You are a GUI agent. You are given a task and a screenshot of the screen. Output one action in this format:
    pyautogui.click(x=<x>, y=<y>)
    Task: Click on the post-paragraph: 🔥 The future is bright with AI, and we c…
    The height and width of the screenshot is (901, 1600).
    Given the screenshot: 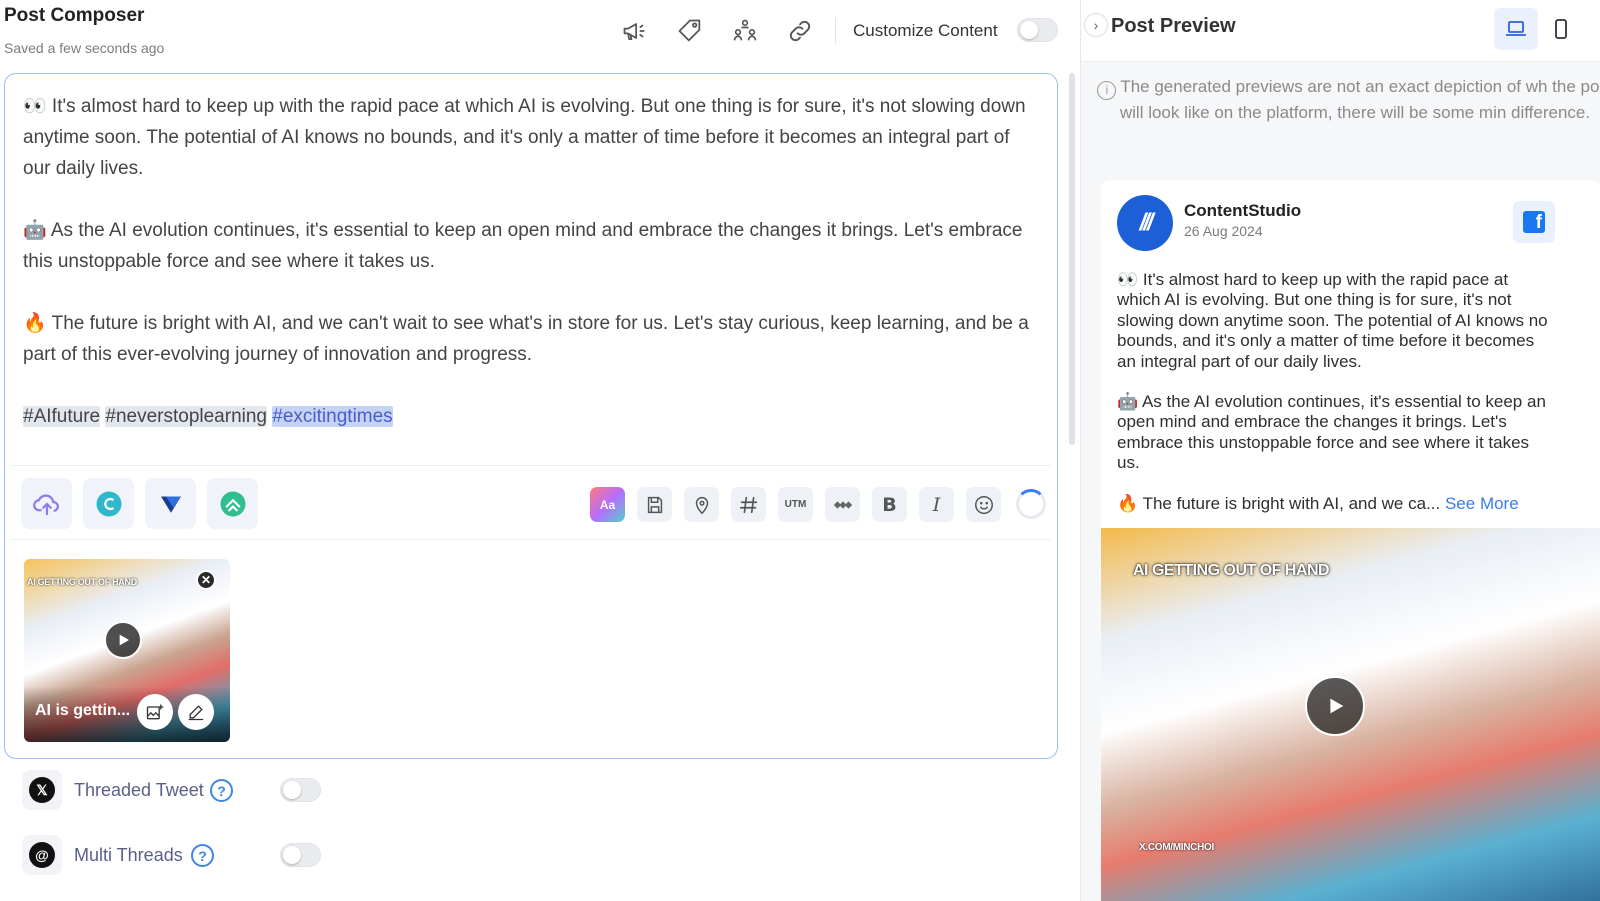 What is the action you would take?
    pyautogui.click(x=526, y=339)
    